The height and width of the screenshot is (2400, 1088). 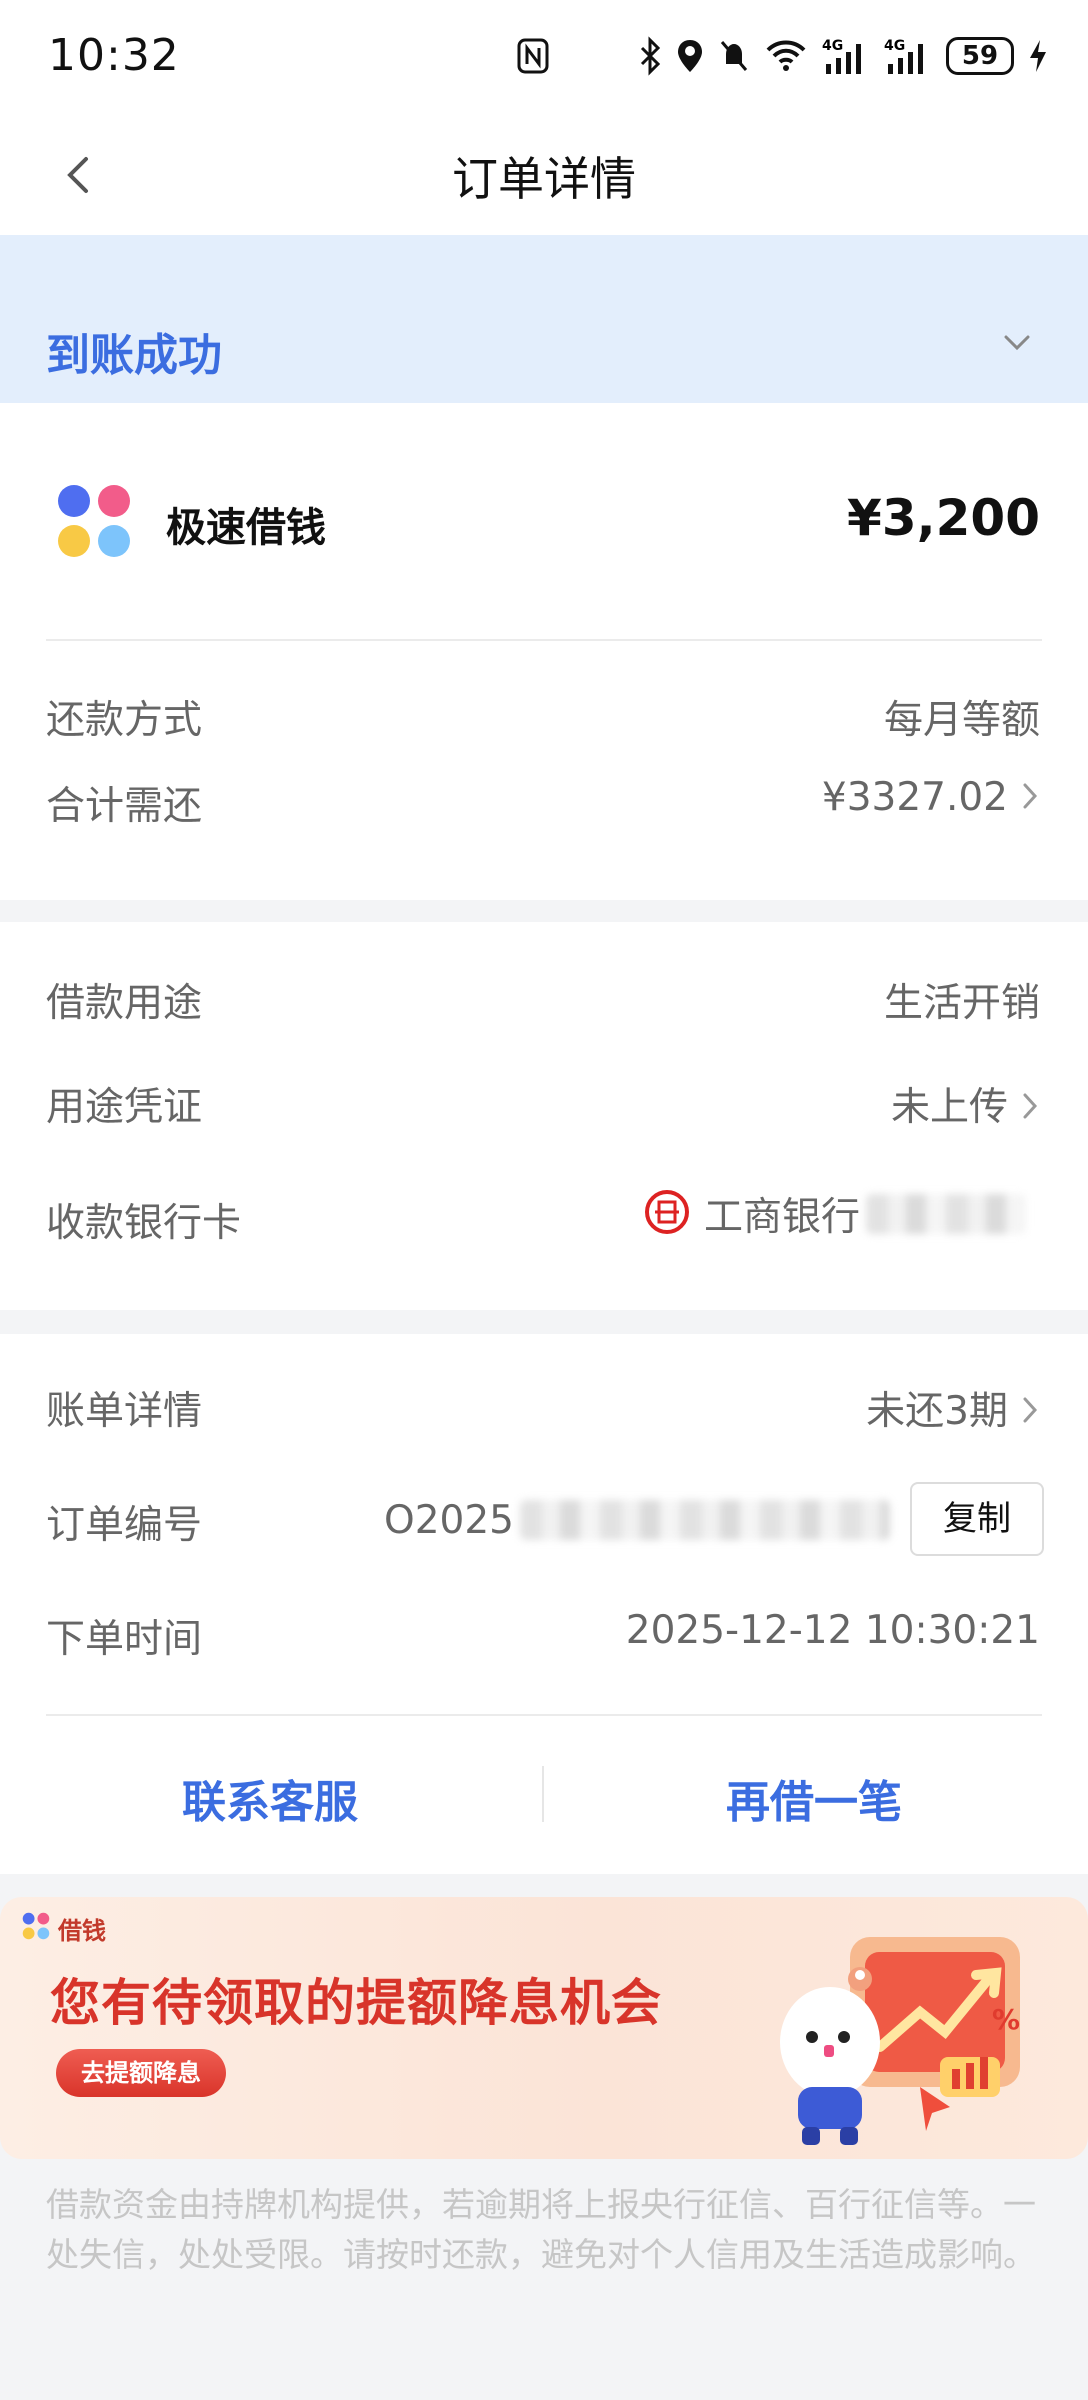 I want to click on bluetooth-icon, so click(x=650, y=56).